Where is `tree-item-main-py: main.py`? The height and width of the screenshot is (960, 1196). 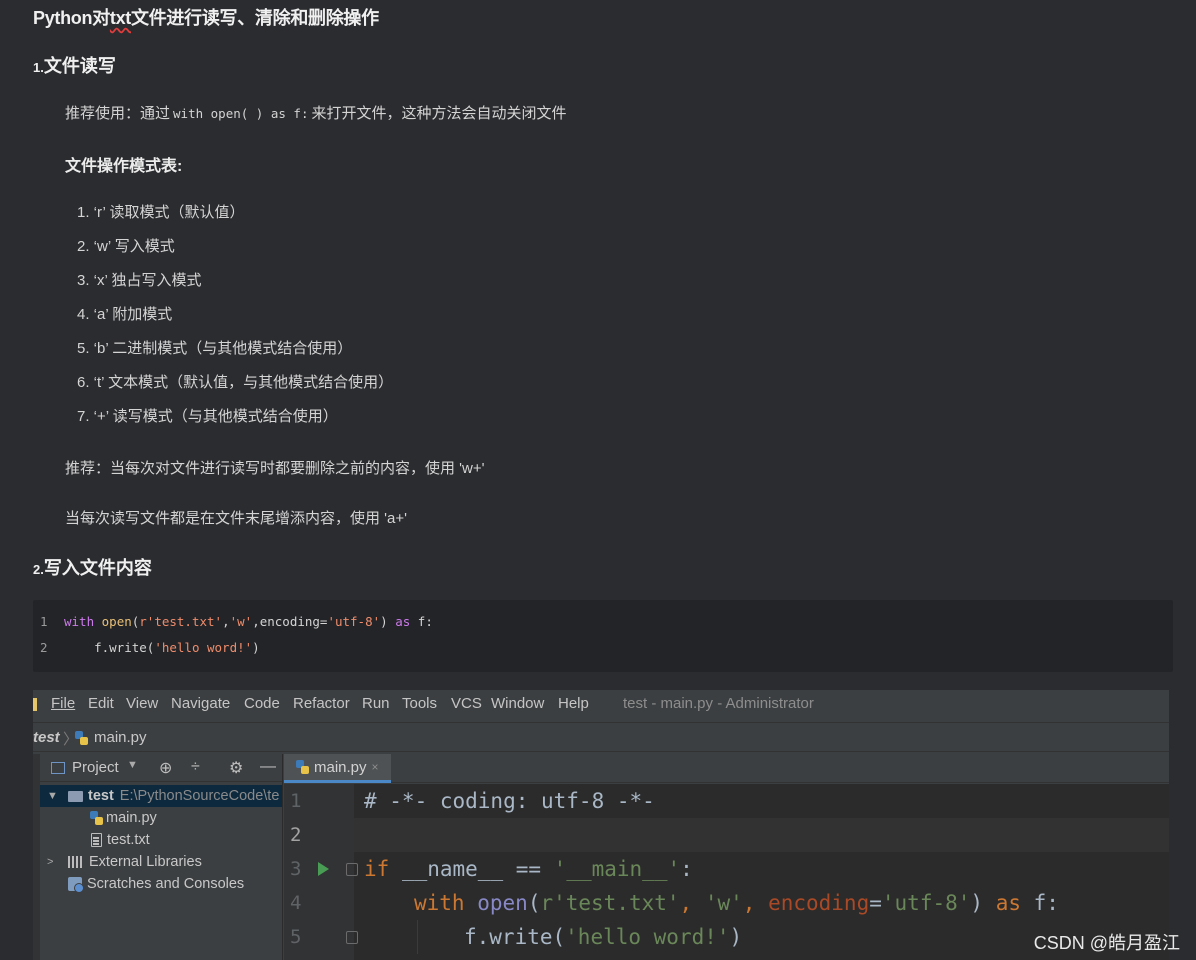 tree-item-main-py: main.py is located at coordinates (161, 818).